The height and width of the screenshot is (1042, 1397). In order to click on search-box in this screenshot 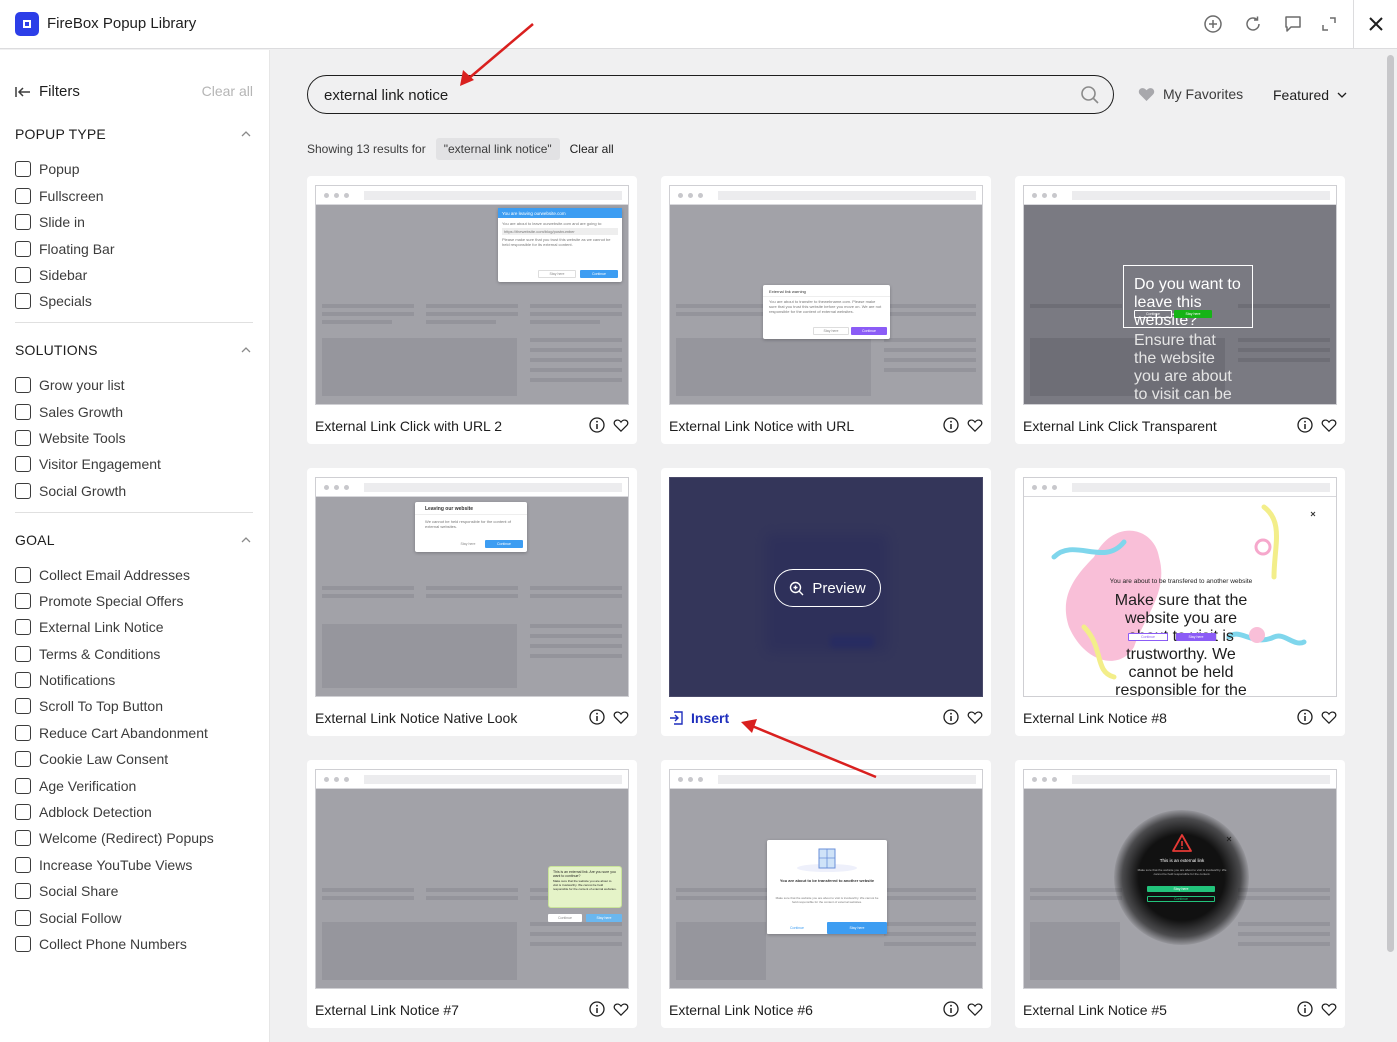, I will do `click(710, 94)`.